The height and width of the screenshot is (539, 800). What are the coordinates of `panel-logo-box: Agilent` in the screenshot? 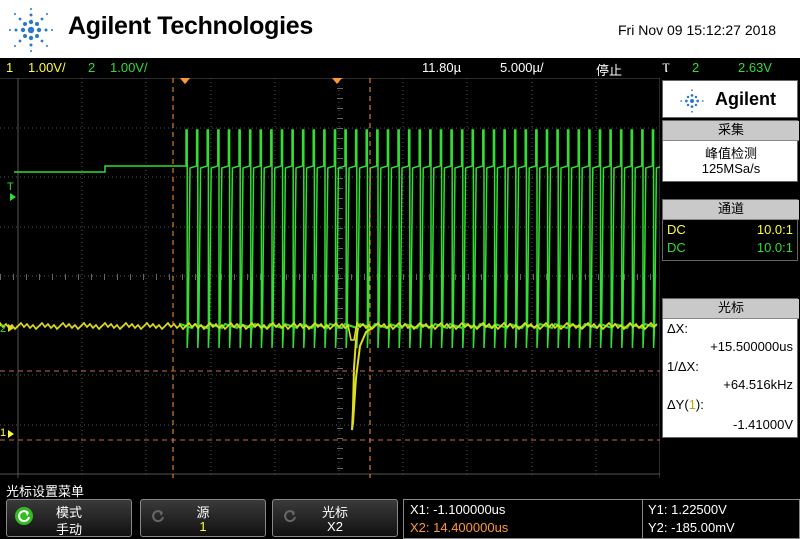 It's located at (730, 99).